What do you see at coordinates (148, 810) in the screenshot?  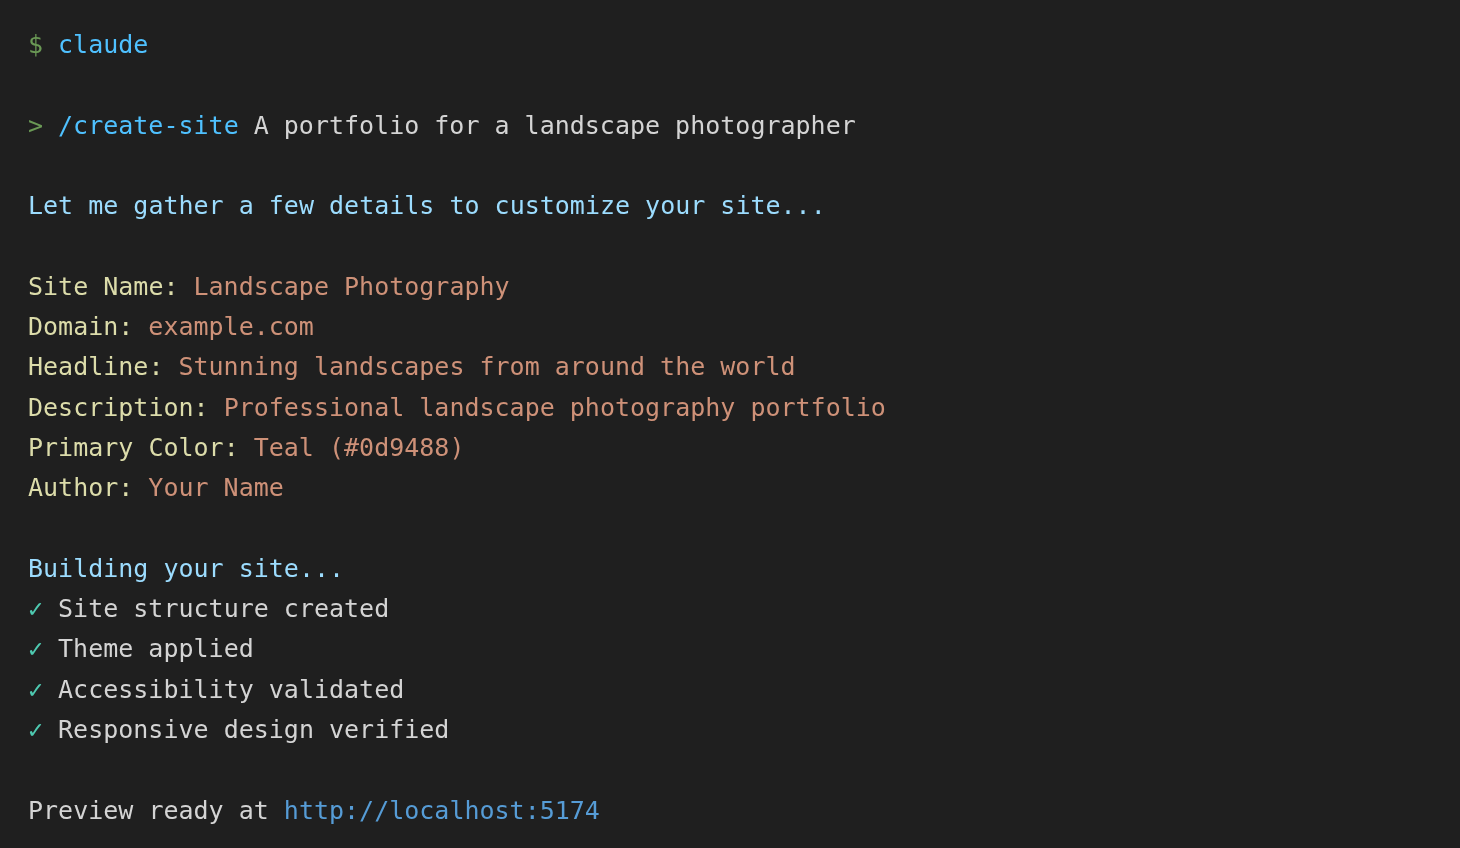 I see `preview-message: Preview ready at` at bounding box center [148, 810].